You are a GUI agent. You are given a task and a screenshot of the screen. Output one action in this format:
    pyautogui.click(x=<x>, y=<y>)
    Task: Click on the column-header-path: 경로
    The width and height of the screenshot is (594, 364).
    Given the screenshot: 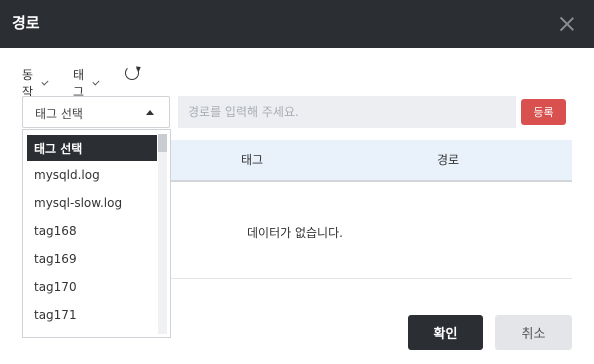 What is the action you would take?
    pyautogui.click(x=448, y=159)
    